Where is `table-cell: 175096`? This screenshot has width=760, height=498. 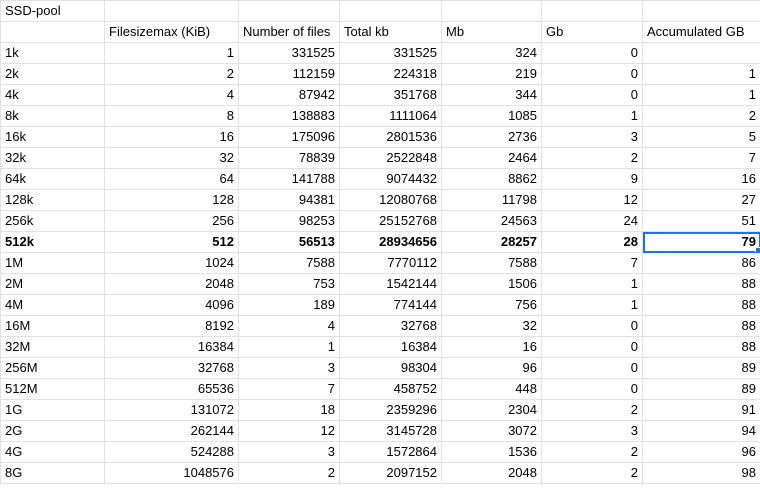
table-cell: 175096 is located at coordinates (289, 137).